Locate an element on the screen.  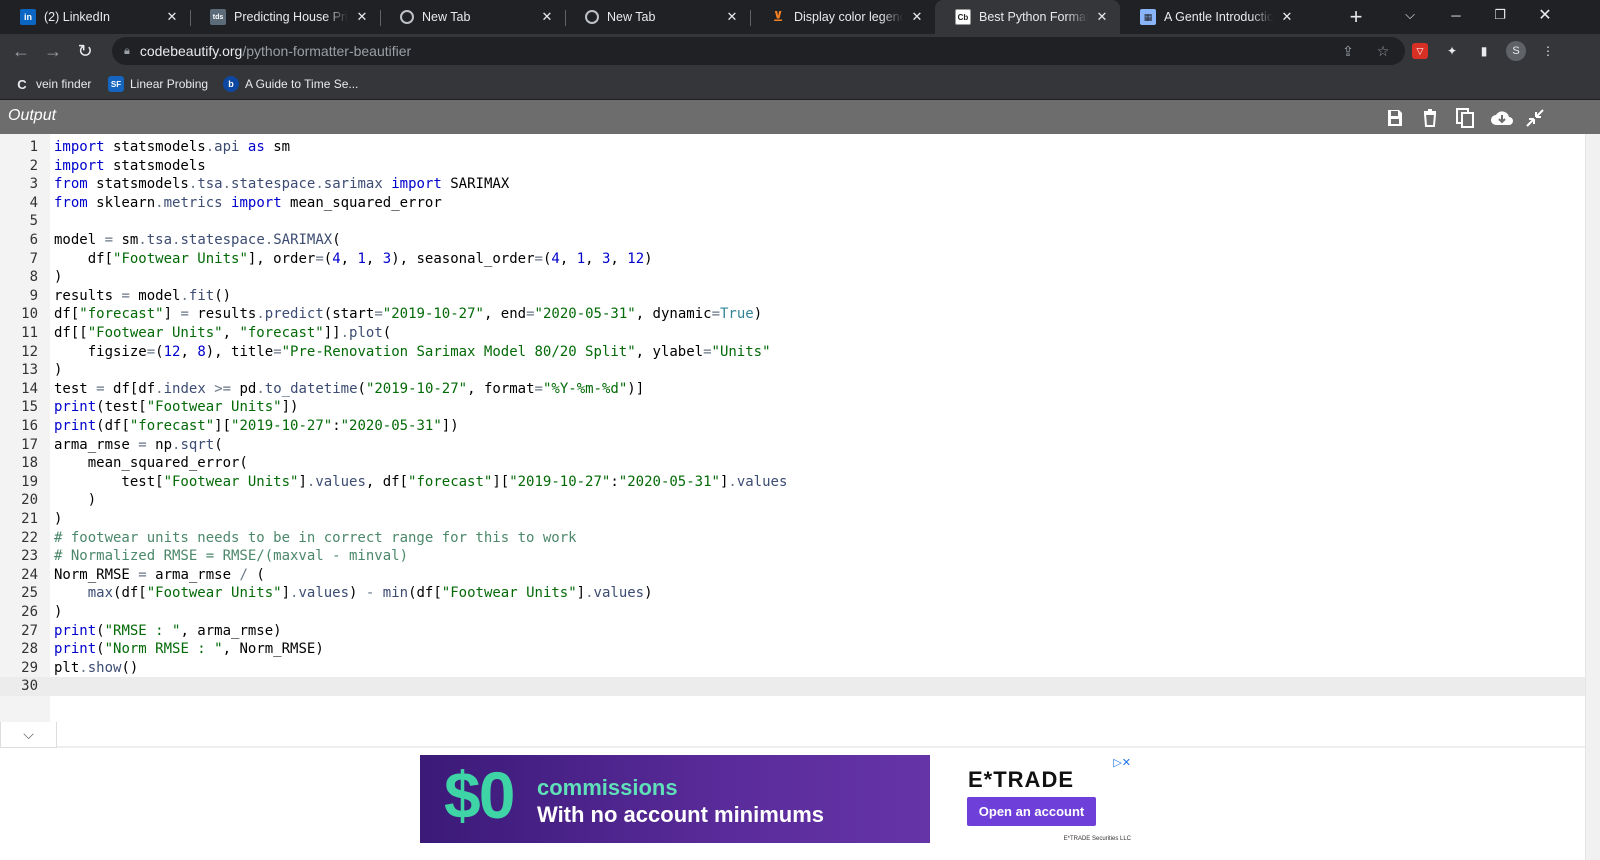
line-number: 10 is located at coordinates (29, 314).